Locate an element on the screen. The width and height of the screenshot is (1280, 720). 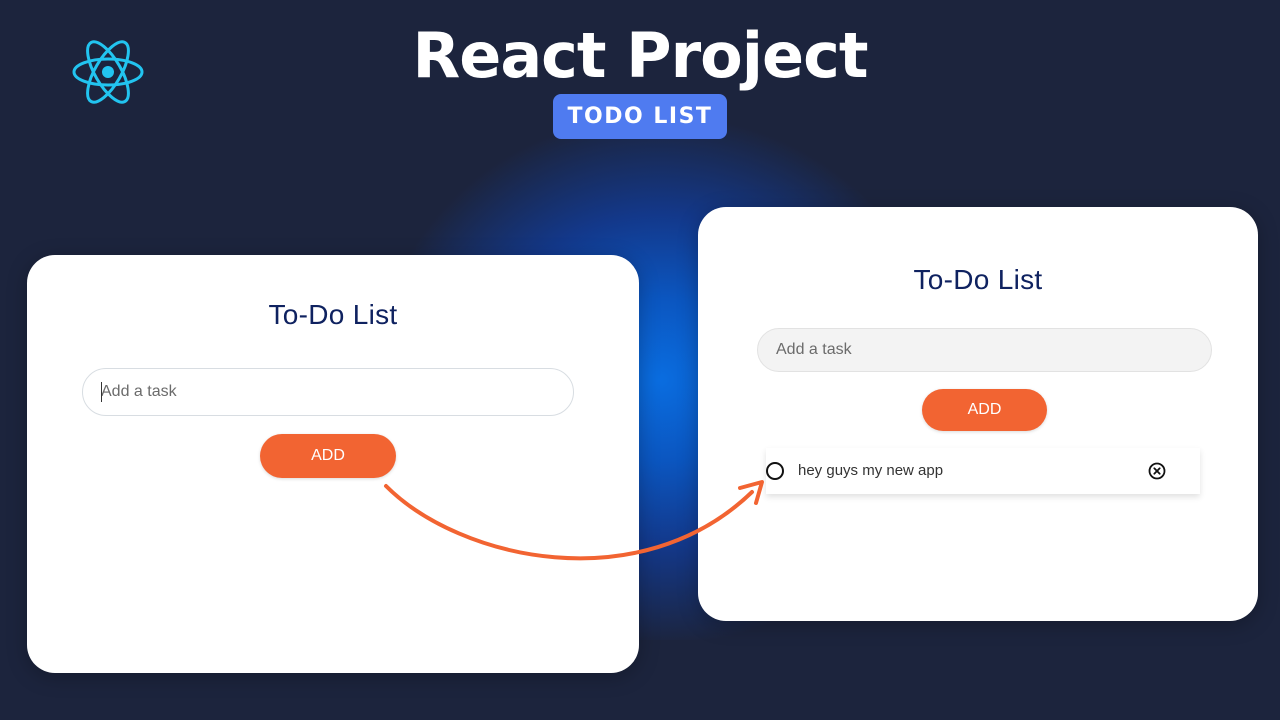
page-title: React Project is located at coordinates (640, 55).